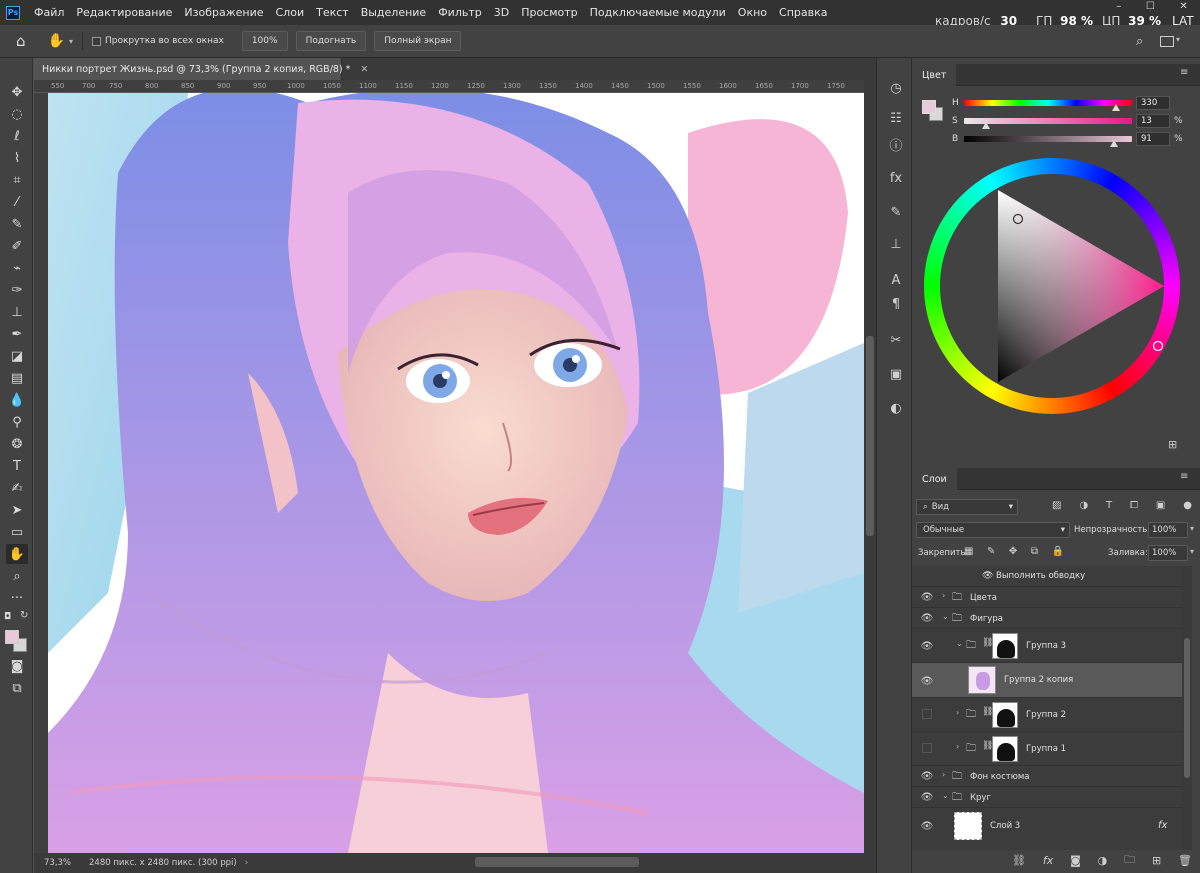 This screenshot has height=873, width=1200. What do you see at coordinates (1056, 505) in the screenshot?
I see `filter-pixel-icon: ▨` at bounding box center [1056, 505].